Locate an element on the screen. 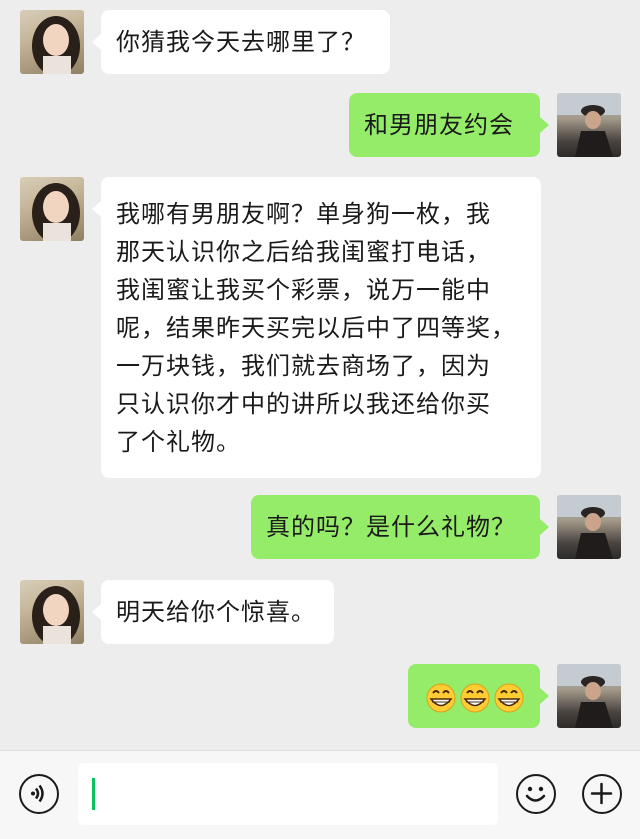  message-text-line: 那天认识你之后给我闺蜜打电话， is located at coordinates (303, 252).